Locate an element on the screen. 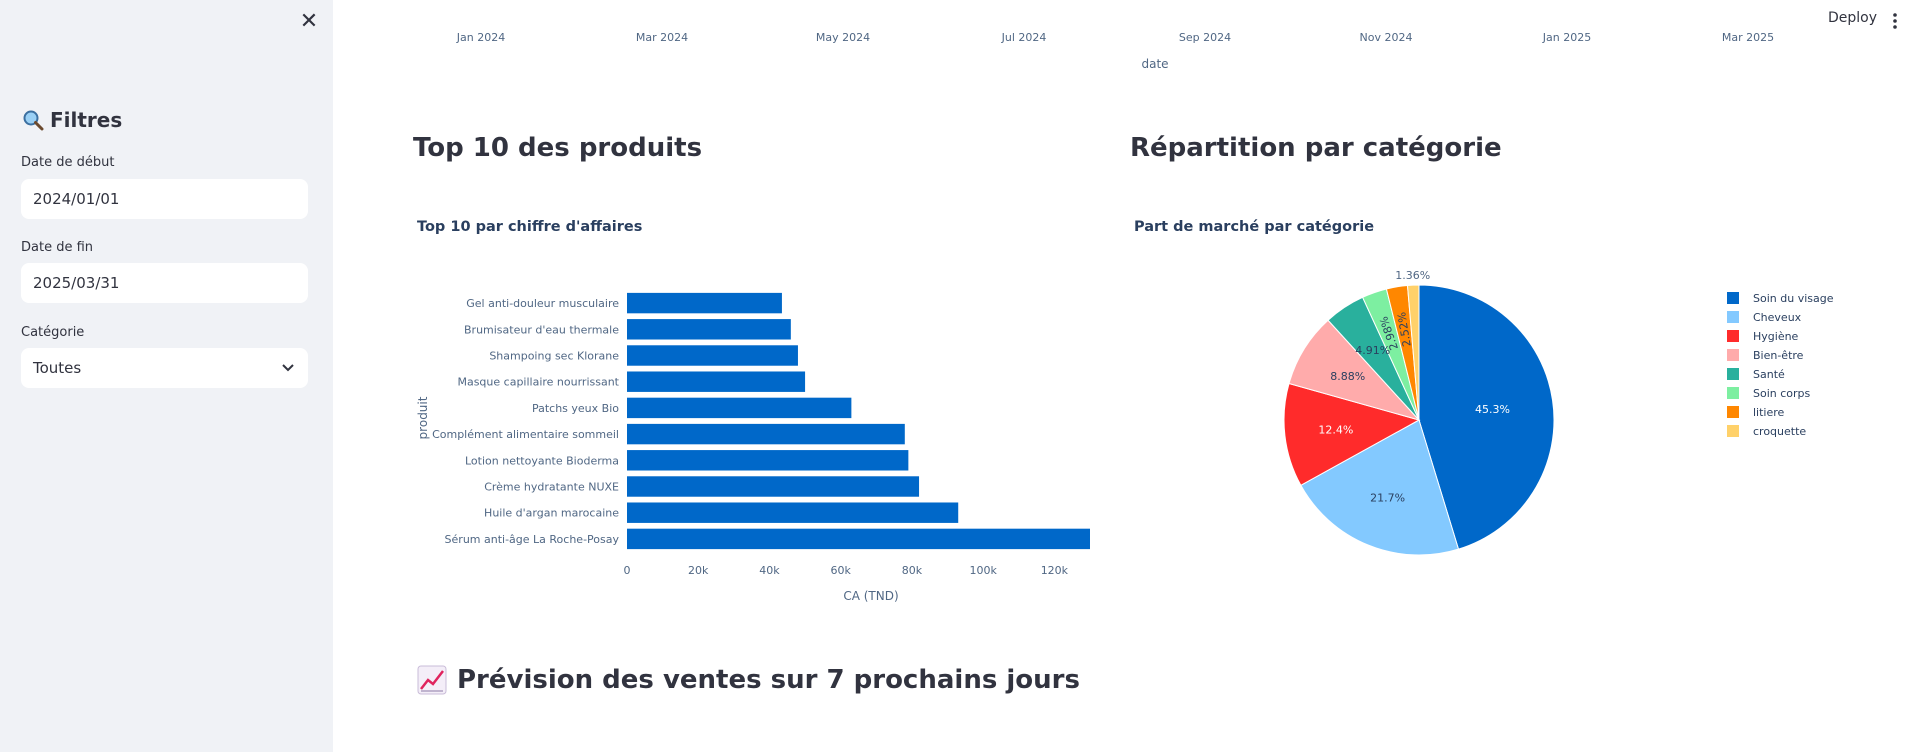 This screenshot has height=752, width=1916. filters-title-text: Filtres is located at coordinates (86, 120).